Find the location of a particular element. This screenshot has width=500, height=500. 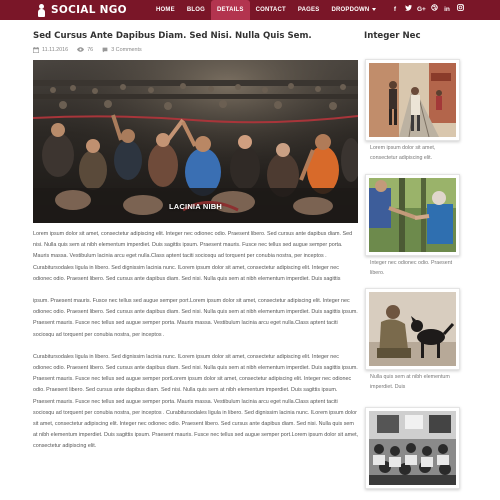

post-views: 76 is located at coordinates (85, 50).